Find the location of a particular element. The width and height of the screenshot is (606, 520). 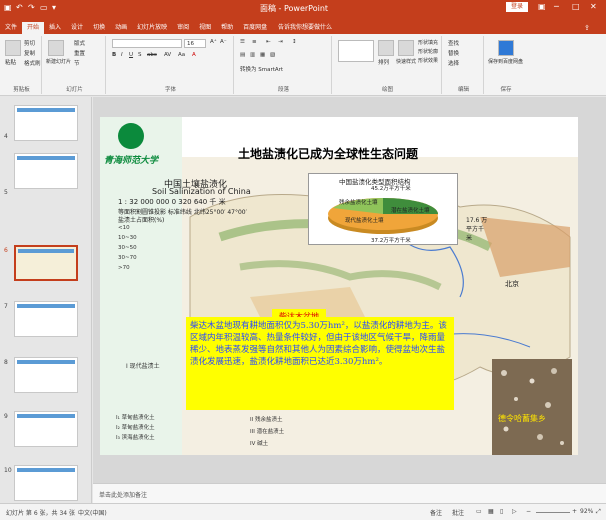

language-indicator: 中文(中国) is located at coordinates (92, 512).